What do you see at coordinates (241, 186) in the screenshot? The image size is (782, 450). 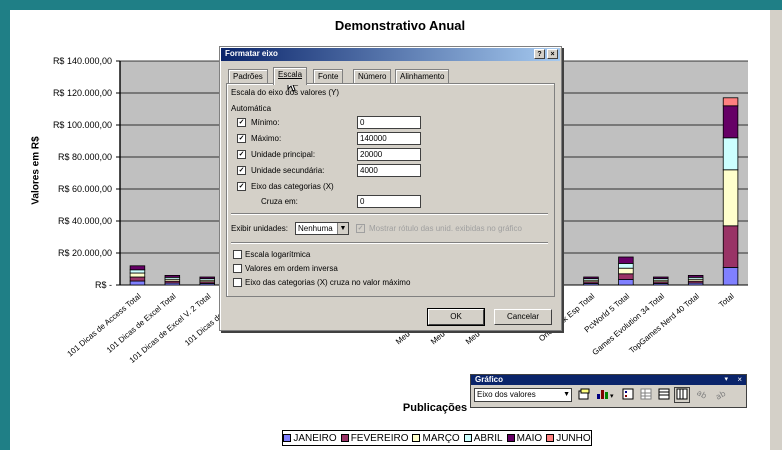 I see `category-axis-auto-checkbox: ✓` at bounding box center [241, 186].